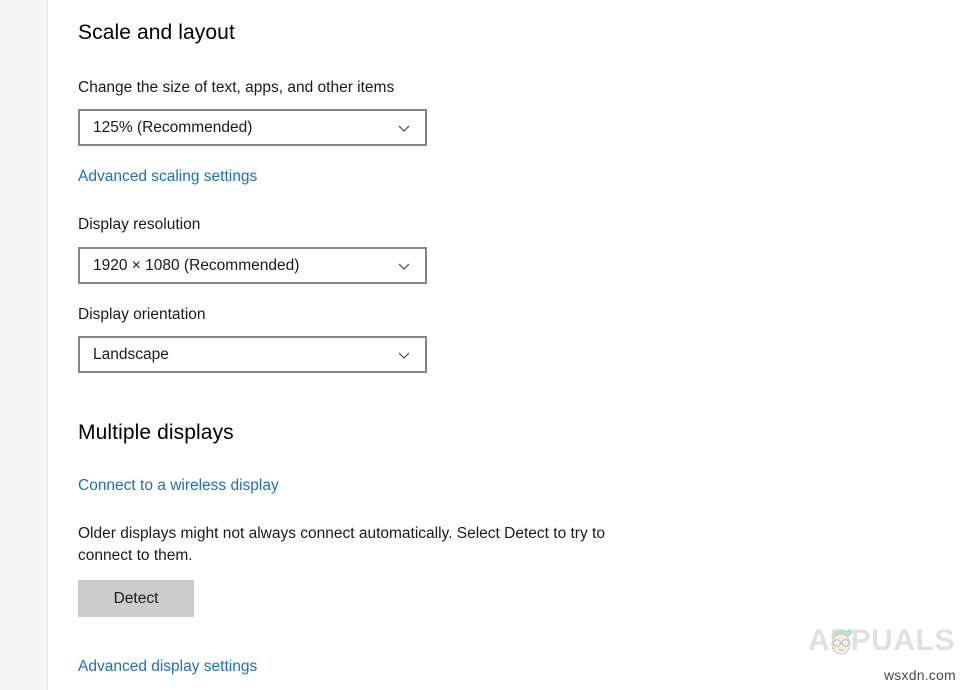 Image resolution: width=976 pixels, height=690 pixels. What do you see at coordinates (24, 345) in the screenshot?
I see `left-rail` at bounding box center [24, 345].